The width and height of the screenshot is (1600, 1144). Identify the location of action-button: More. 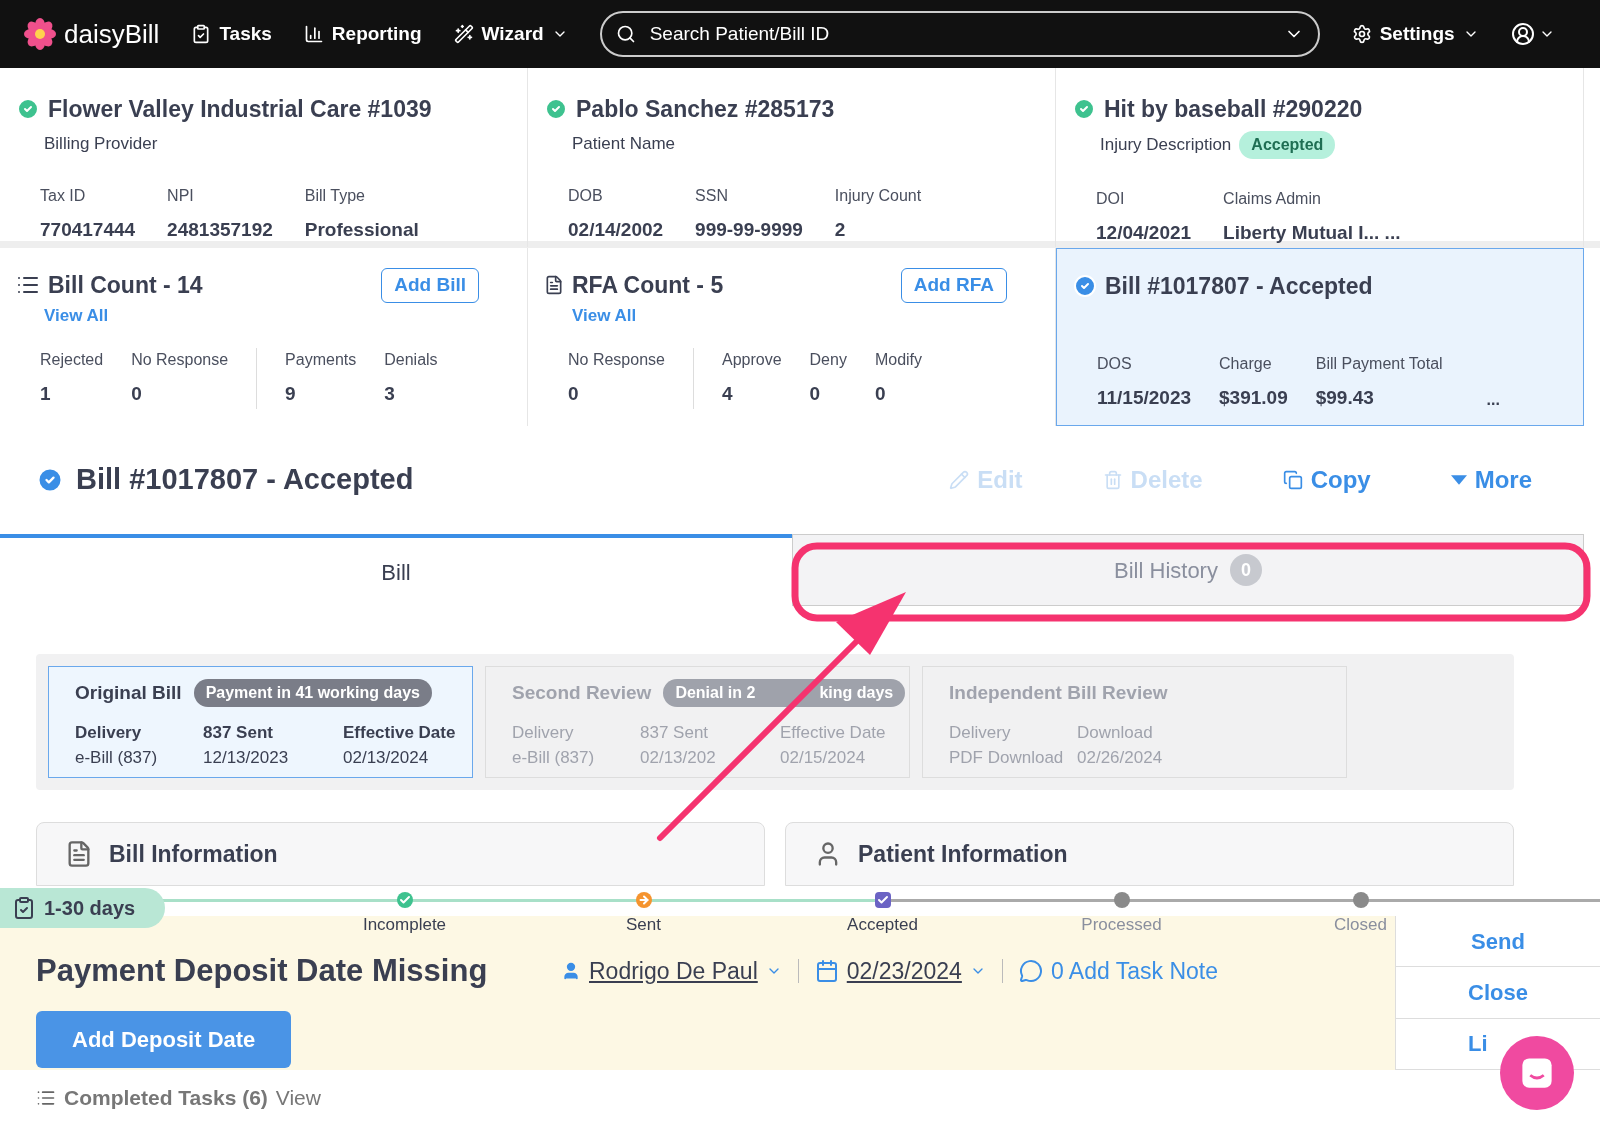
(1491, 480).